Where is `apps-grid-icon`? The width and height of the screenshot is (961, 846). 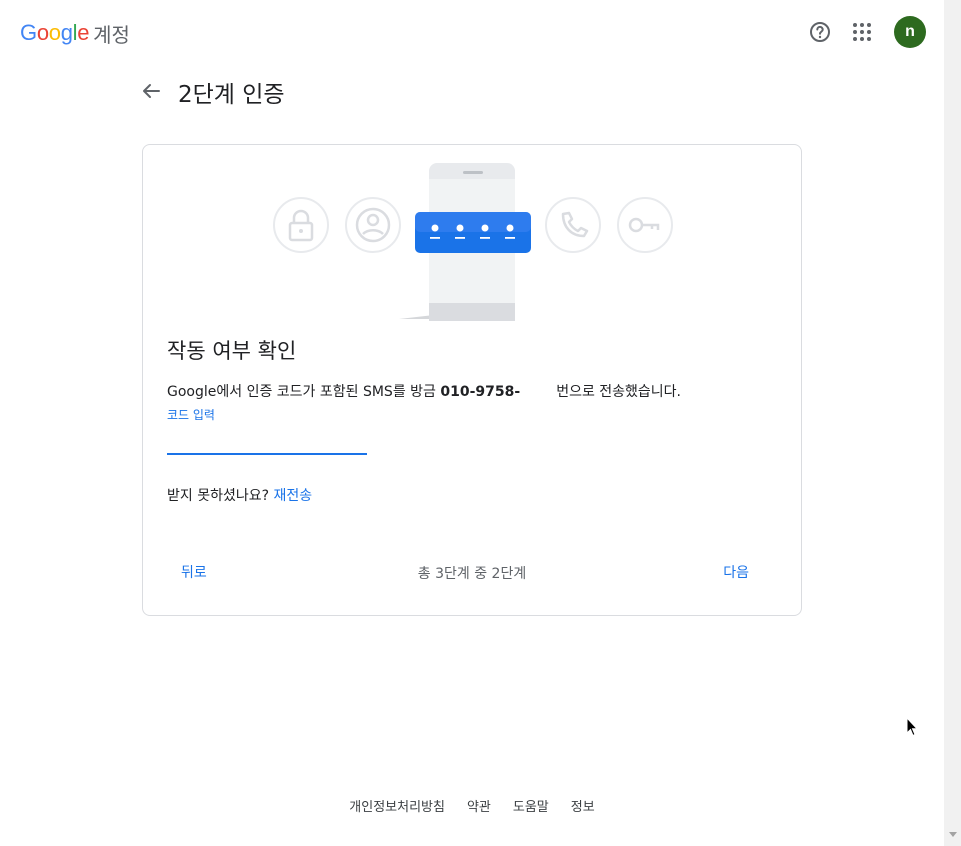
apps-grid-icon is located at coordinates (862, 32).